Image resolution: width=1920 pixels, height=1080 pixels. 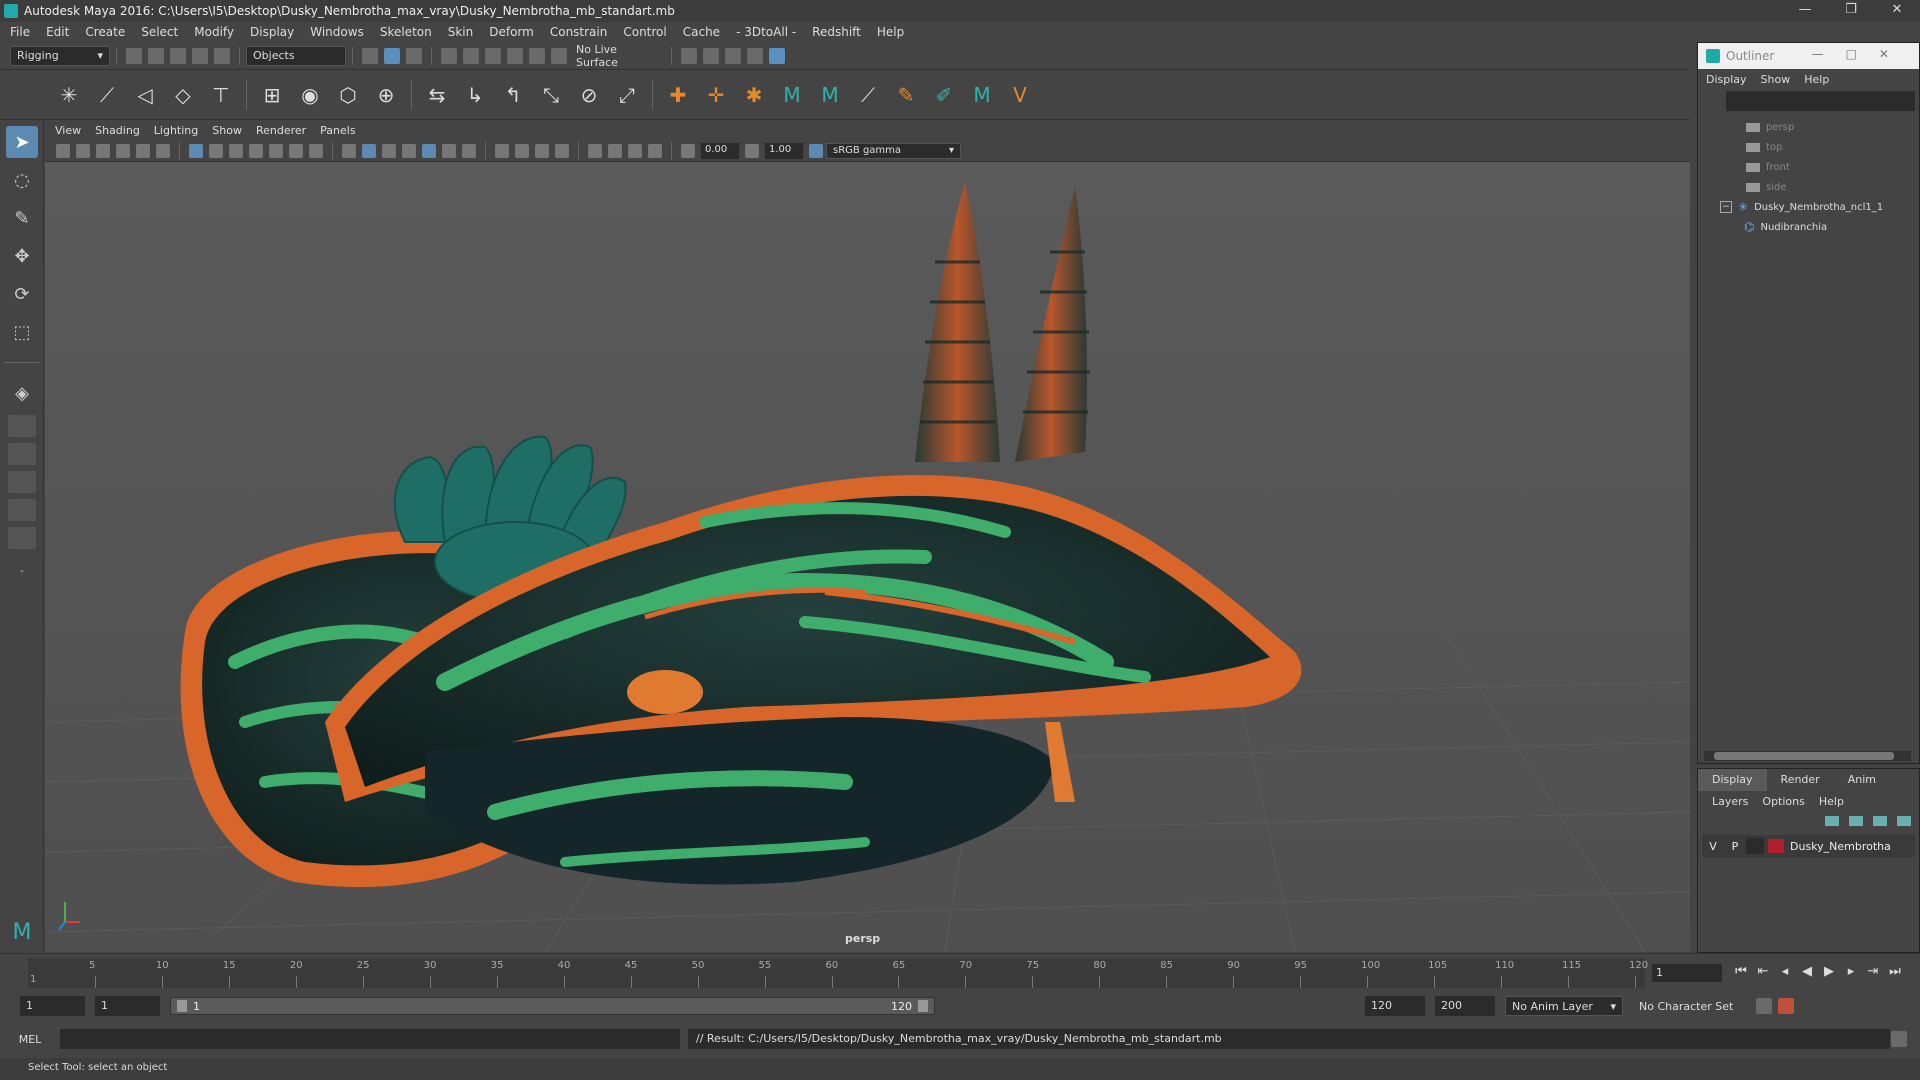 I want to click on xray-components-icon, so click(x=655, y=150).